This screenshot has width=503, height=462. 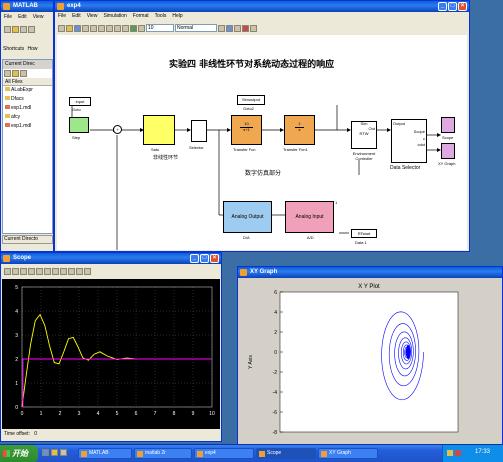 What do you see at coordinates (442, 6) in the screenshot?
I see `minimize-icon: _` at bounding box center [442, 6].